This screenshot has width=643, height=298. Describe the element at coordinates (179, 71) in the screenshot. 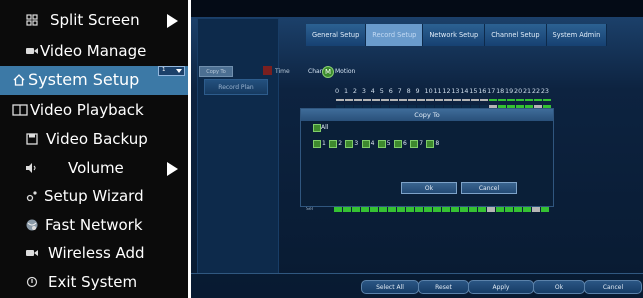

I see `chevron-down-icon` at that location.